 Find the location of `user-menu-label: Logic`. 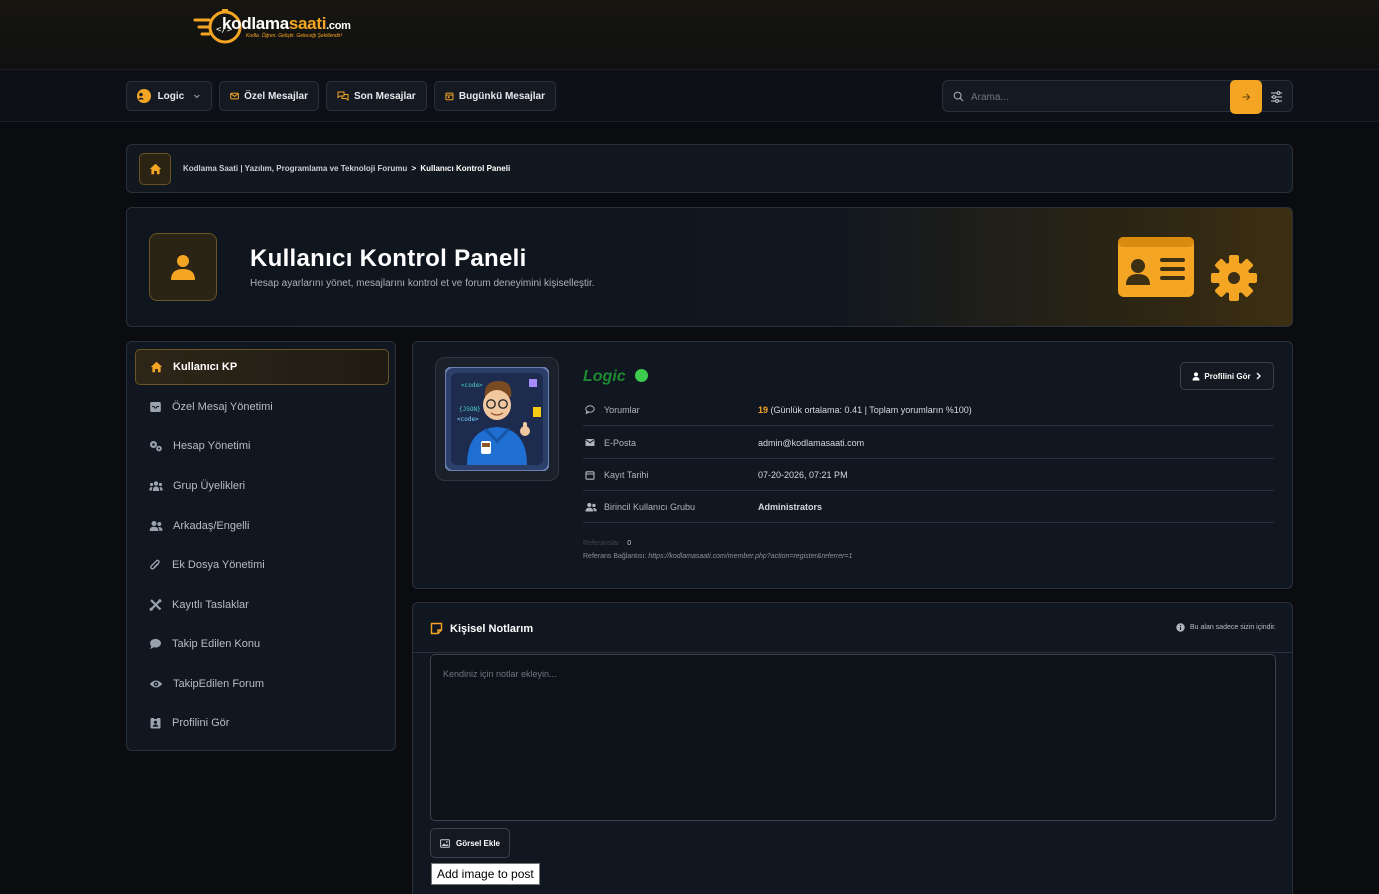

user-menu-label: Logic is located at coordinates (171, 96).